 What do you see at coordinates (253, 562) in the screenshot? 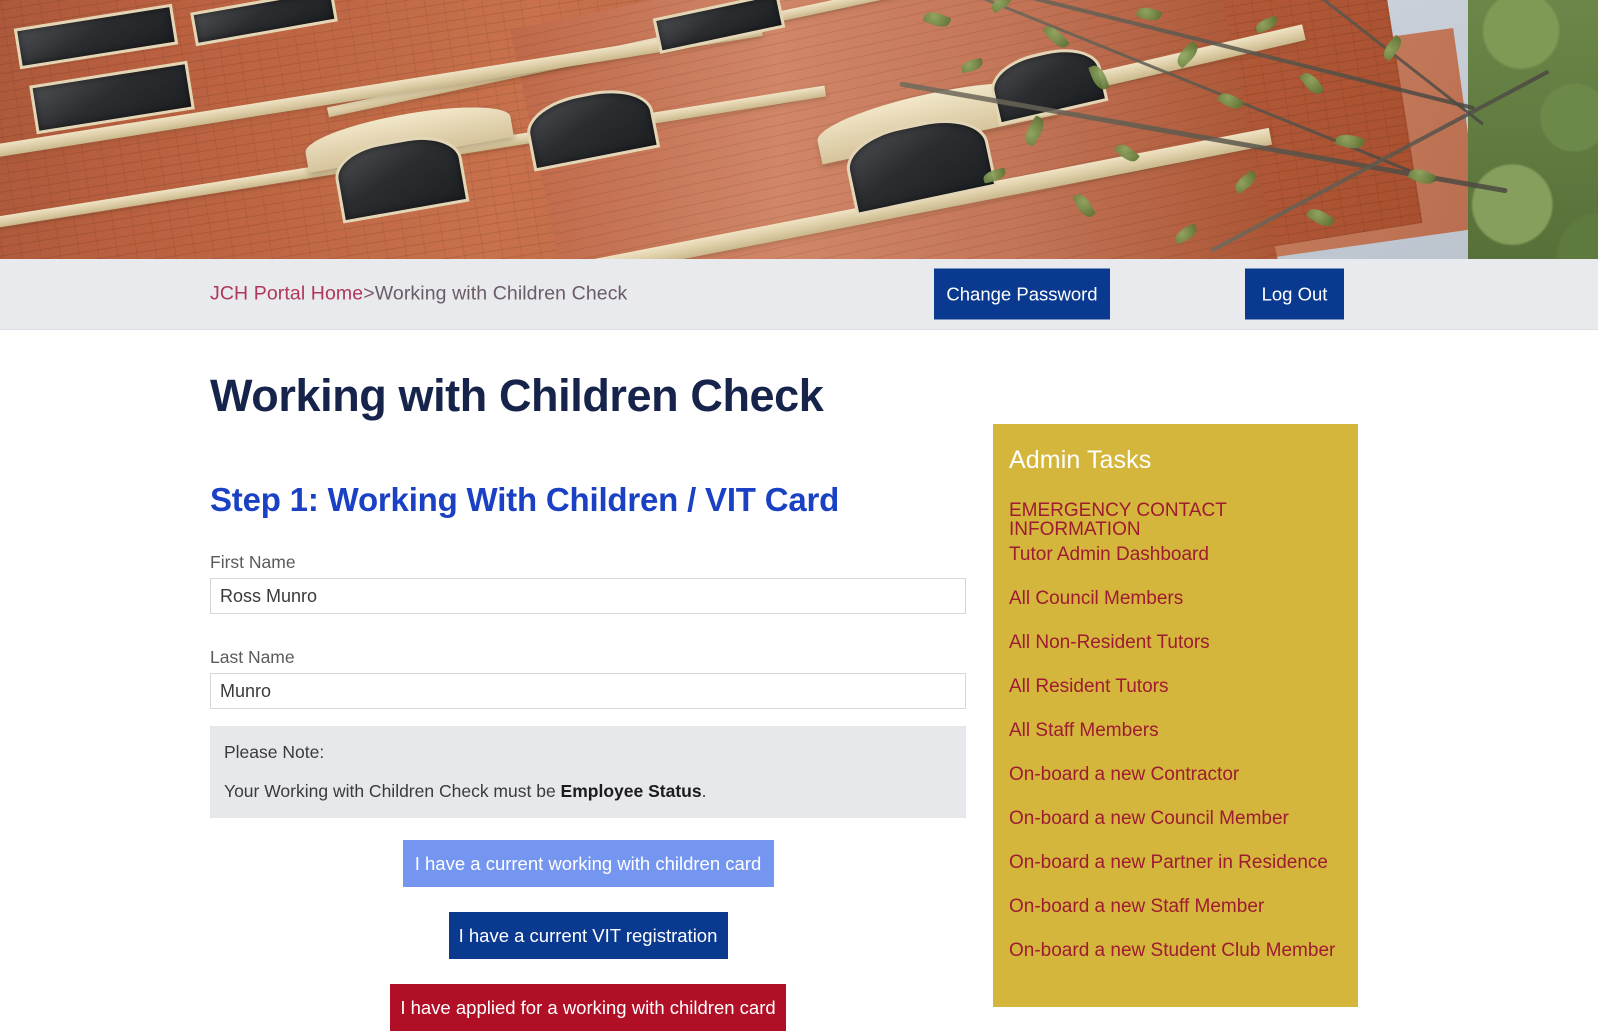
I see `first-name-label: First Name` at bounding box center [253, 562].